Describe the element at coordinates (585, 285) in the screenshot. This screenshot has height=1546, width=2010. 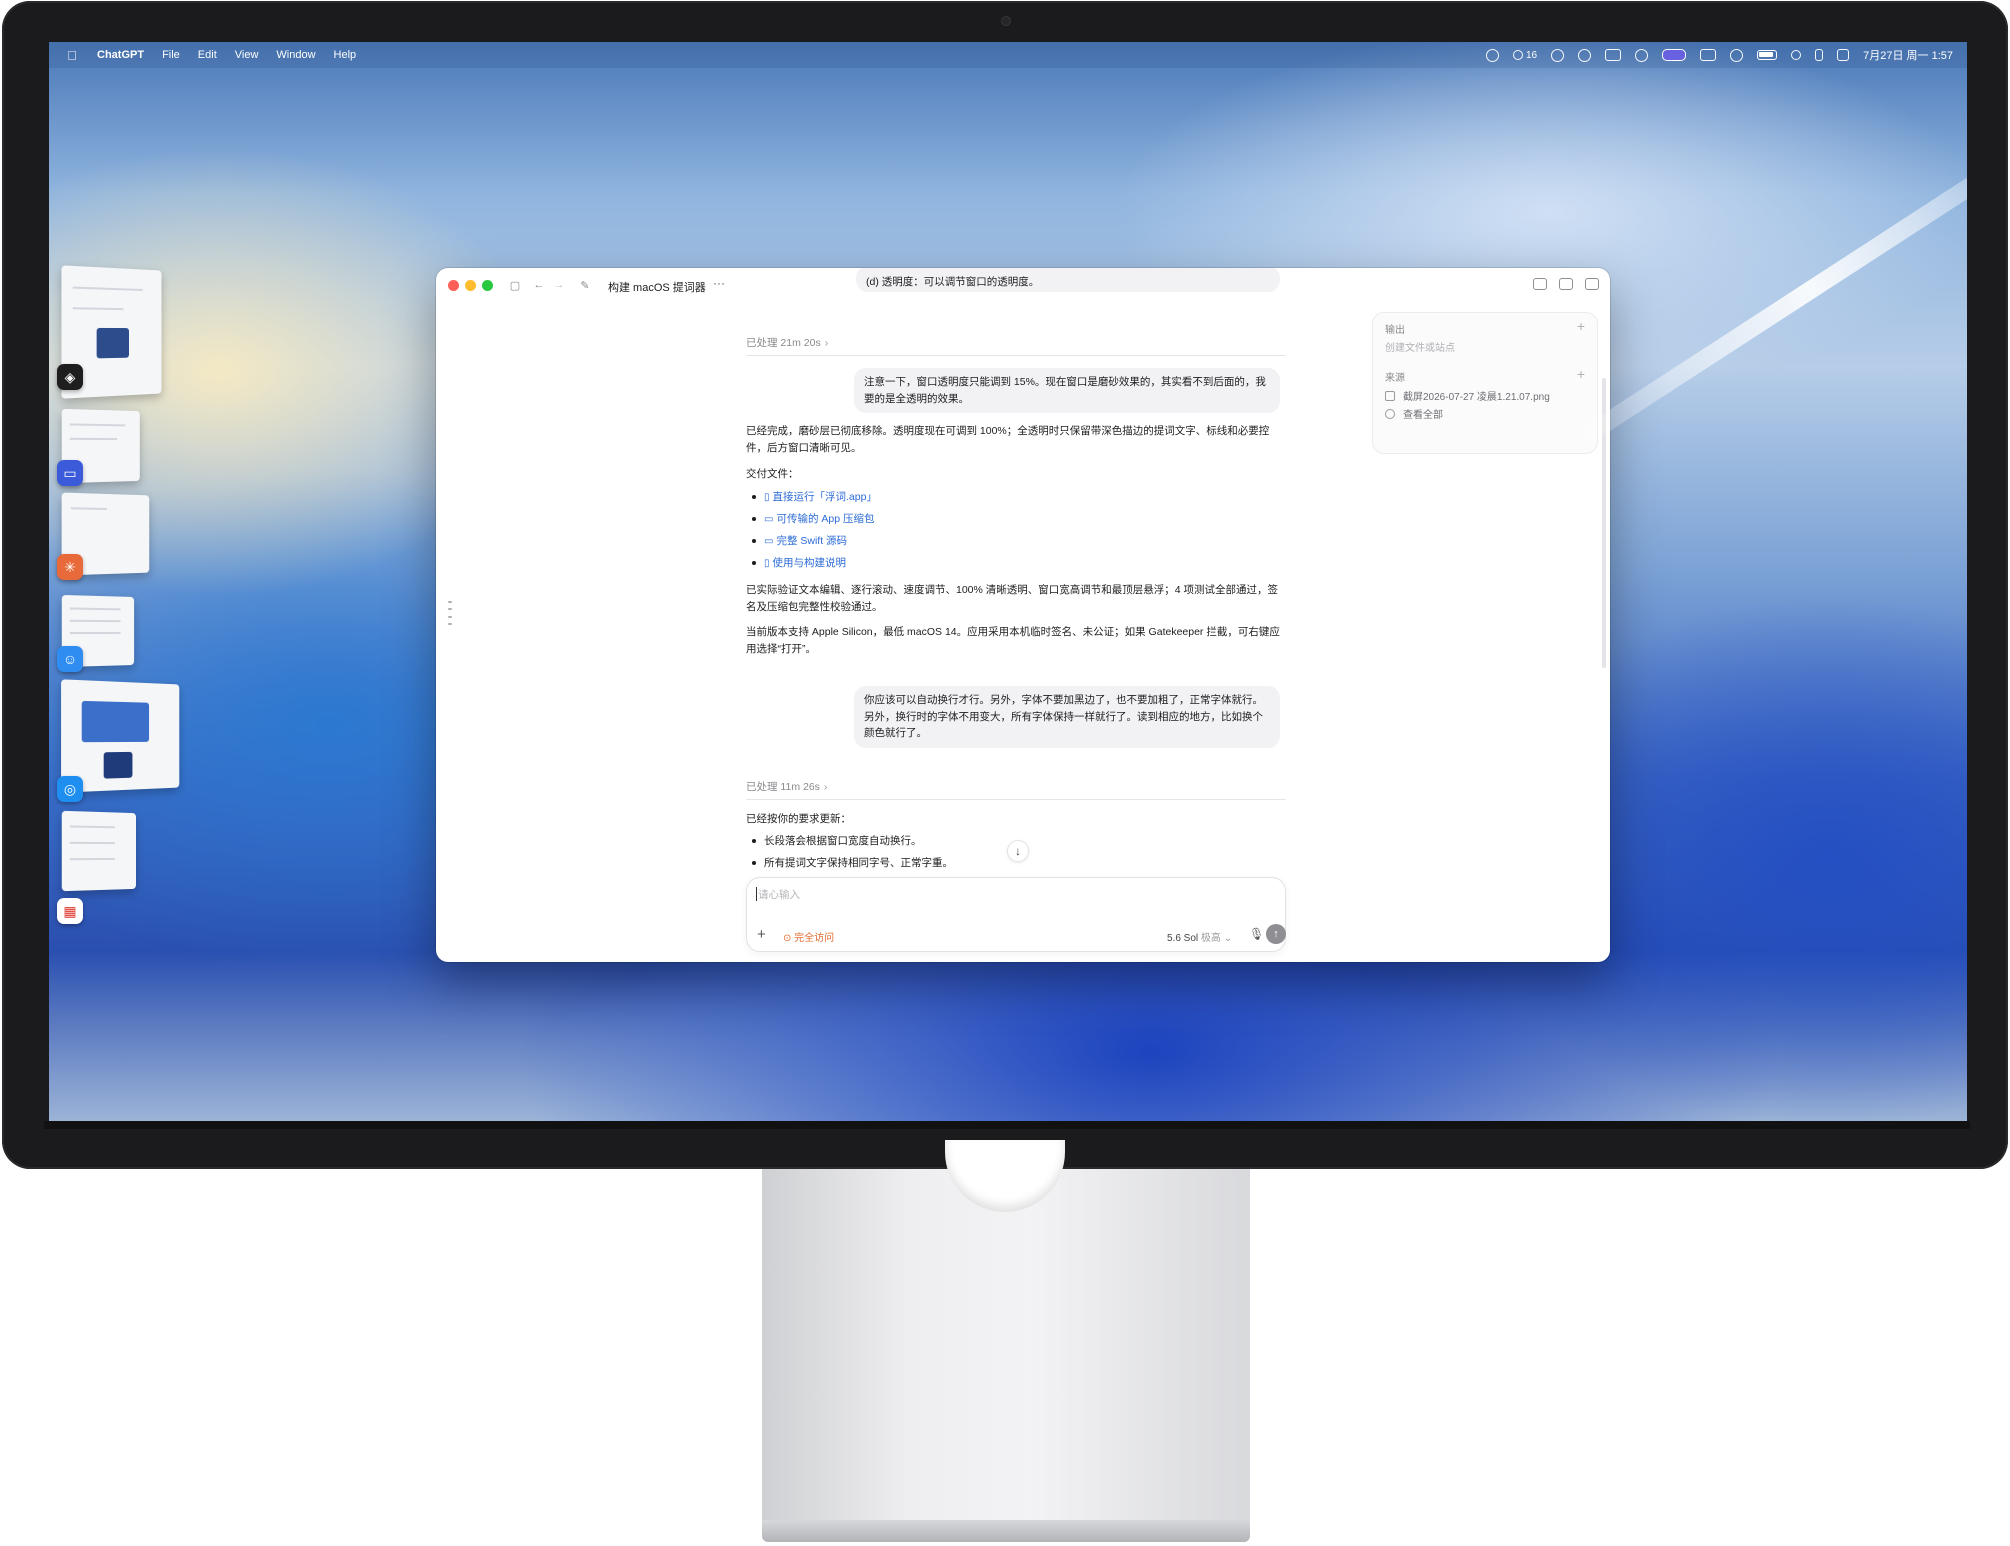
I see `new-chat-icon: ✎` at that location.